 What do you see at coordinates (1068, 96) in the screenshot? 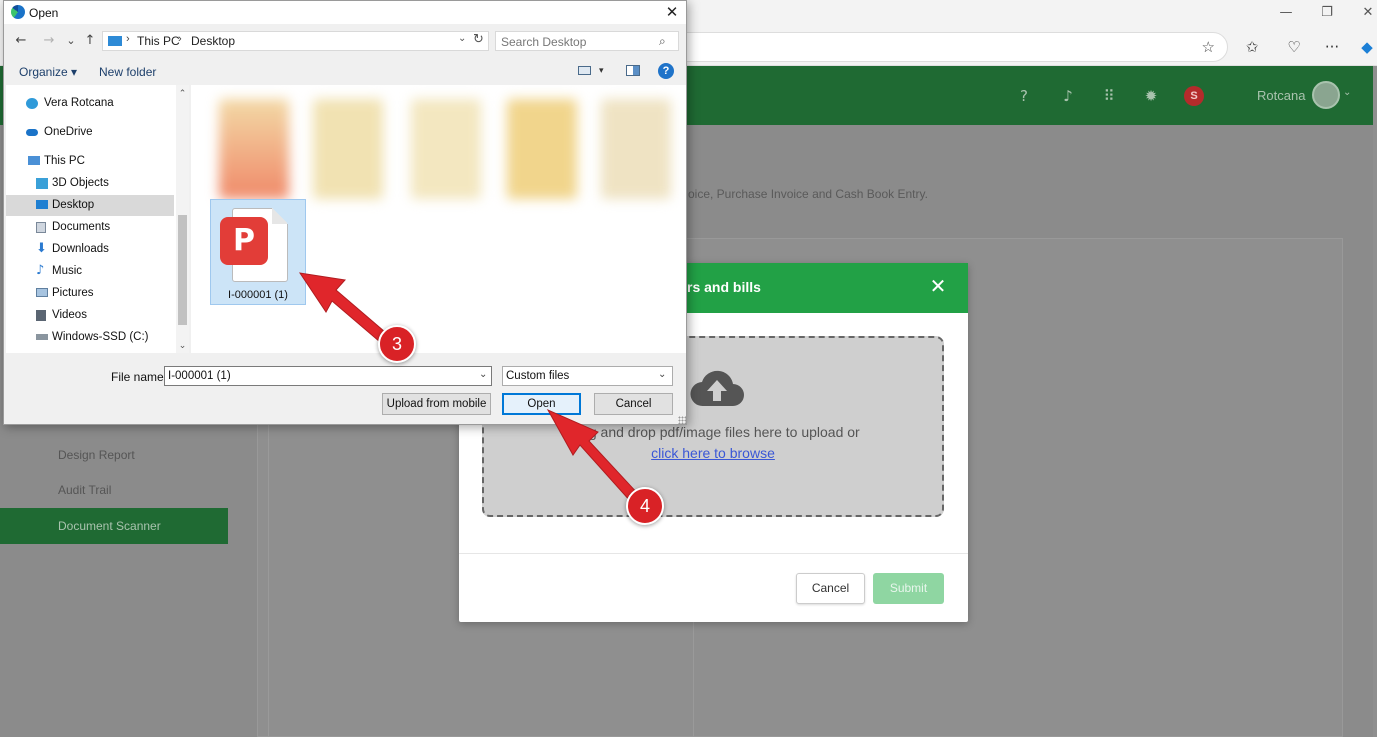
I see `bell-icon: ♪` at bounding box center [1068, 96].